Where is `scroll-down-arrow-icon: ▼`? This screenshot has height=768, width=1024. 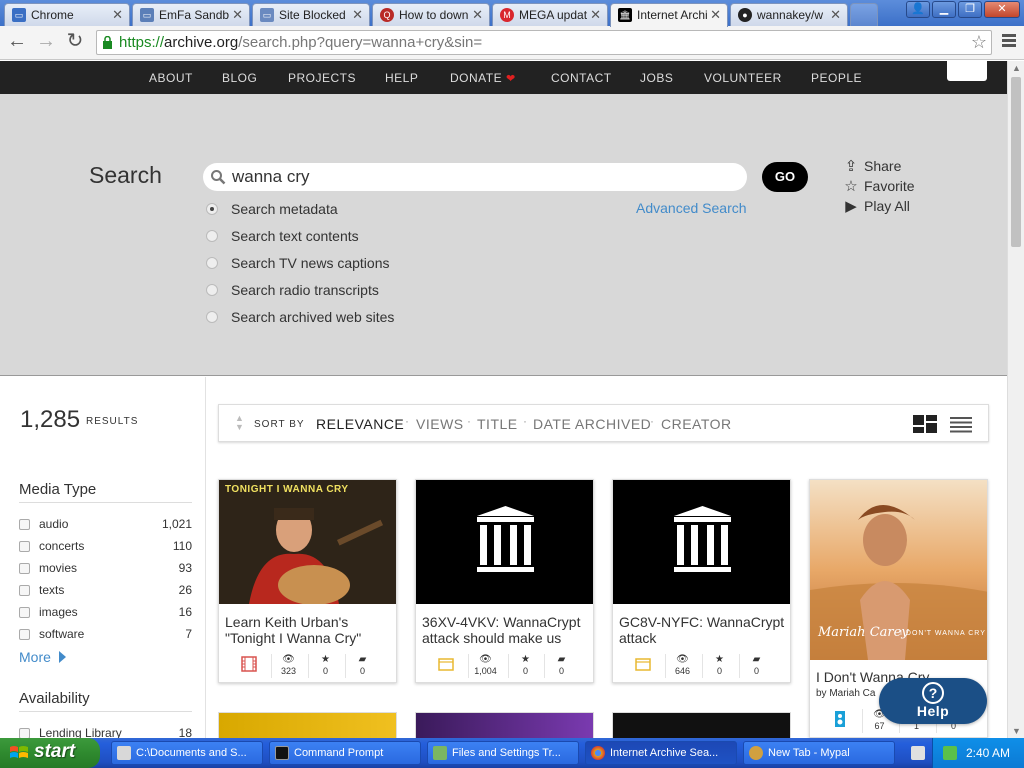
scroll-down-arrow-icon: ▼ is located at coordinates (1016, 731).